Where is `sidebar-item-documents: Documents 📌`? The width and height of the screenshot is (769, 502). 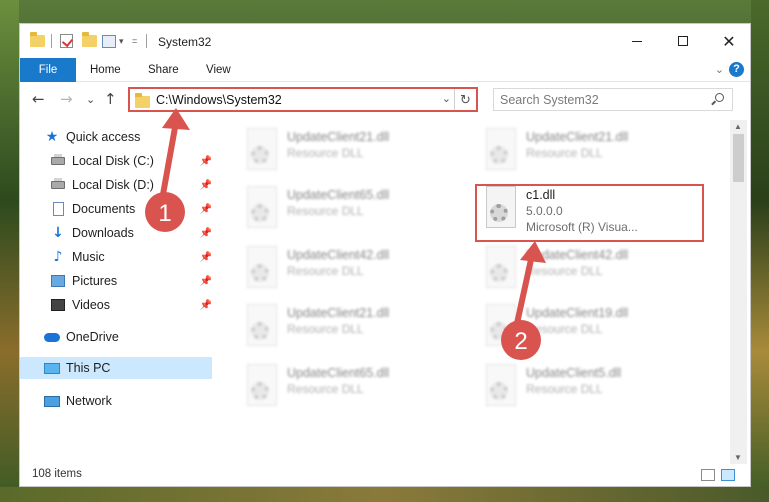 sidebar-item-documents: Documents 📌 is located at coordinates (131, 209).